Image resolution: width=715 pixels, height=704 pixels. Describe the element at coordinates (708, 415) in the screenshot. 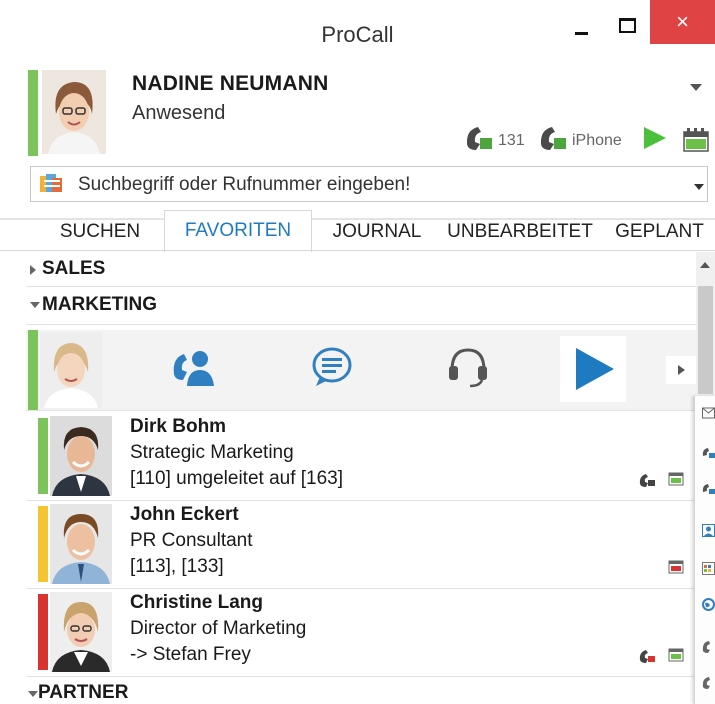

I see `mail-icon` at that location.